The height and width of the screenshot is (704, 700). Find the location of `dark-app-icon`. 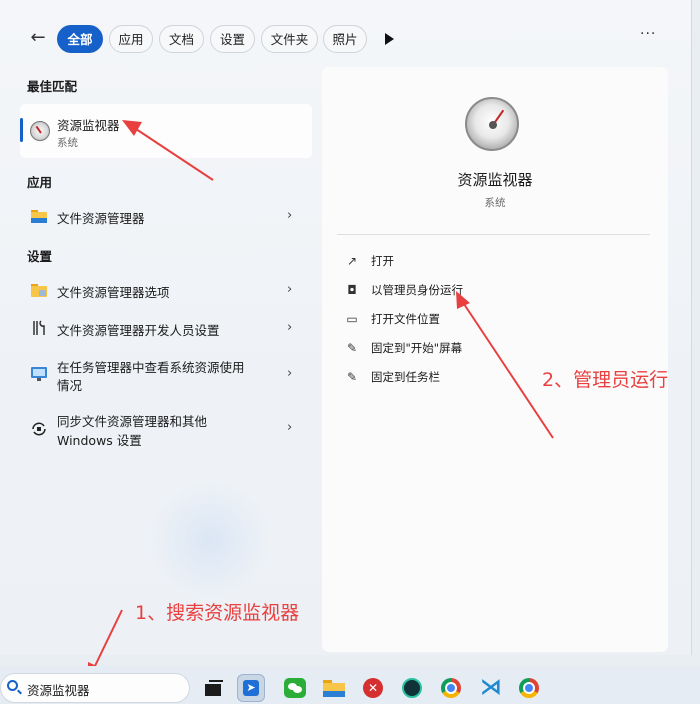

dark-app-icon is located at coordinates (412, 688).